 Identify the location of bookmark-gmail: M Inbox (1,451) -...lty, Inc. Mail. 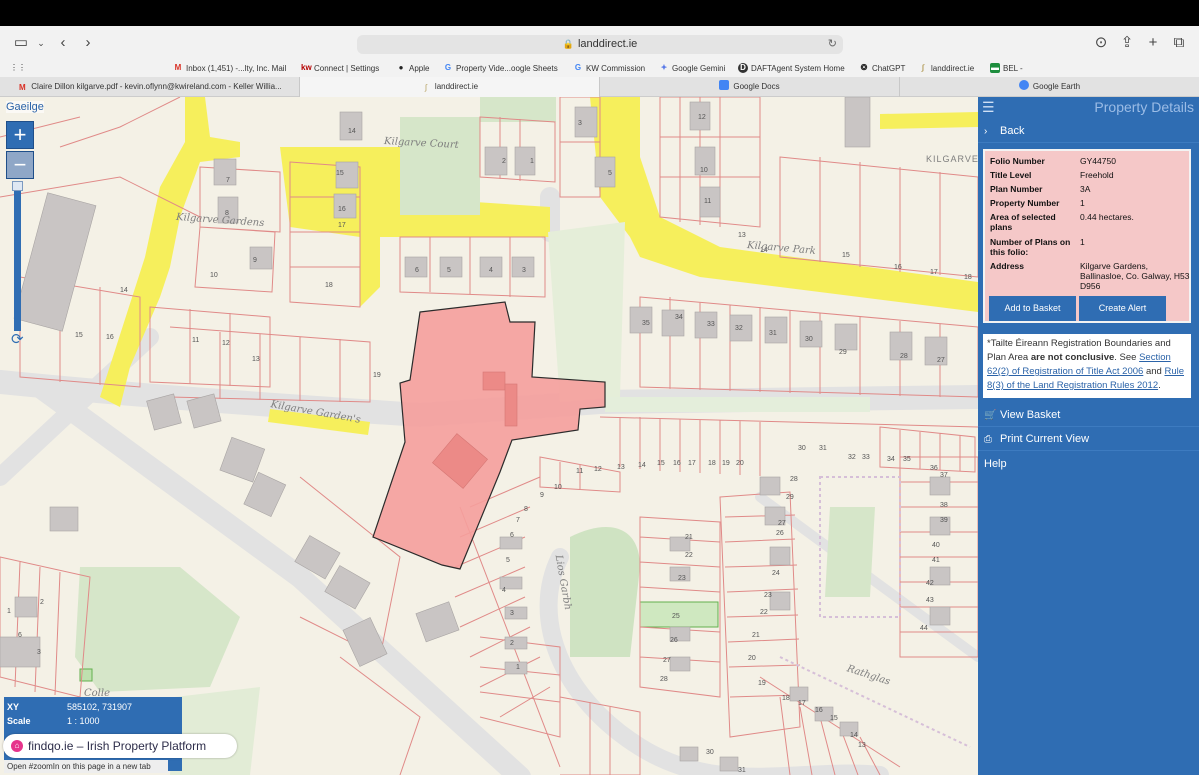
(230, 68).